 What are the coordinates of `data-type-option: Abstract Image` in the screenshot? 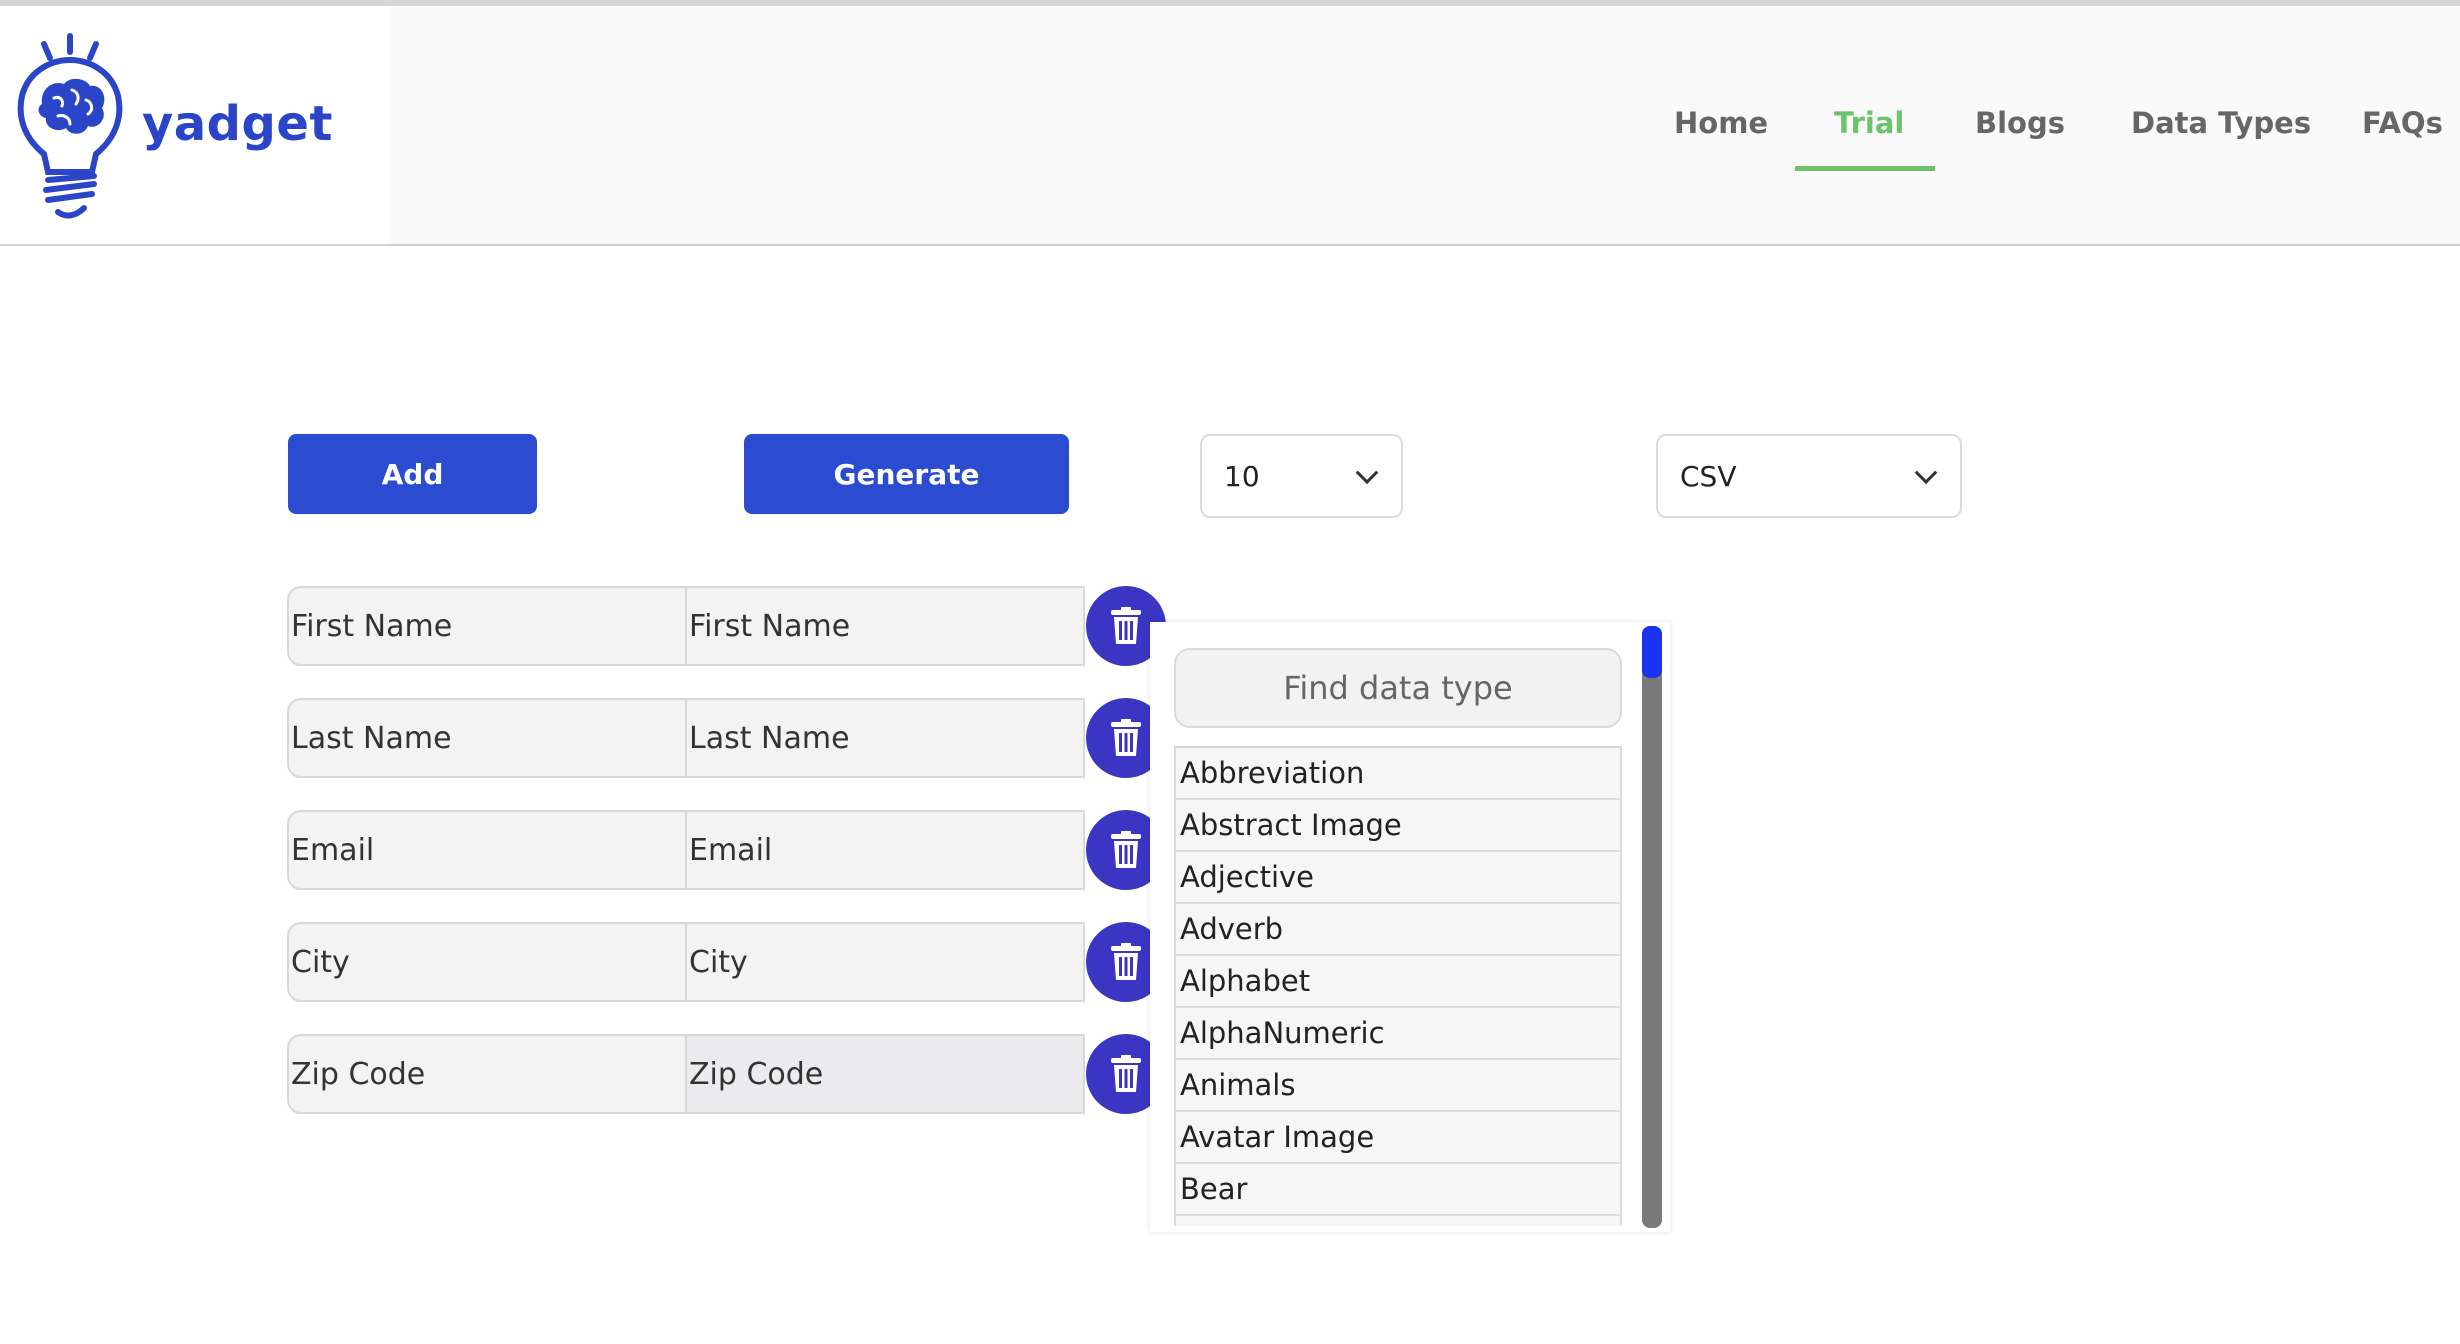 It's located at (1398, 826).